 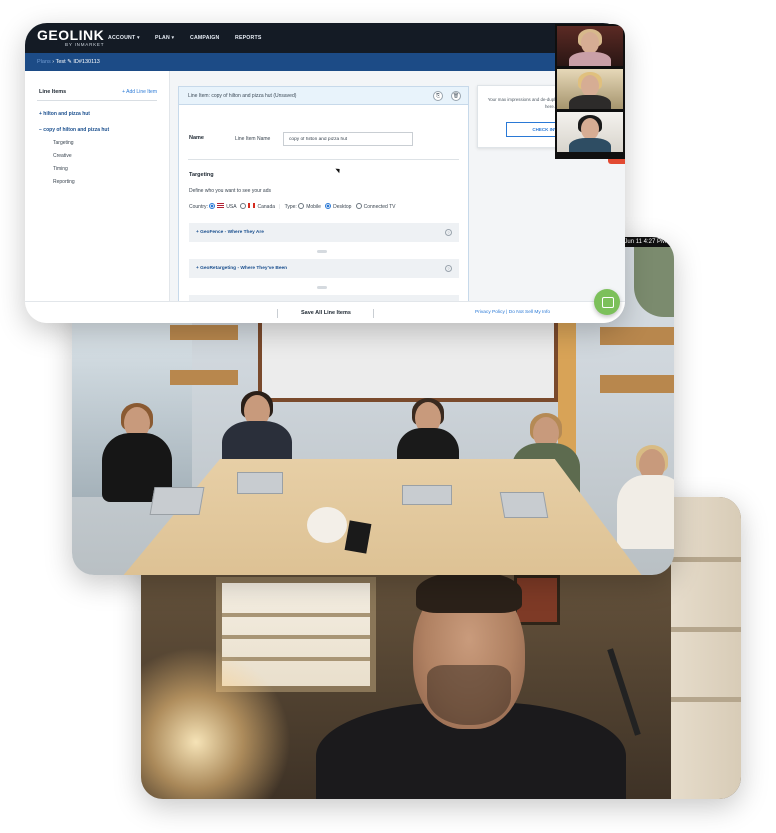 I want to click on bookshelf, so click(x=706, y=648).